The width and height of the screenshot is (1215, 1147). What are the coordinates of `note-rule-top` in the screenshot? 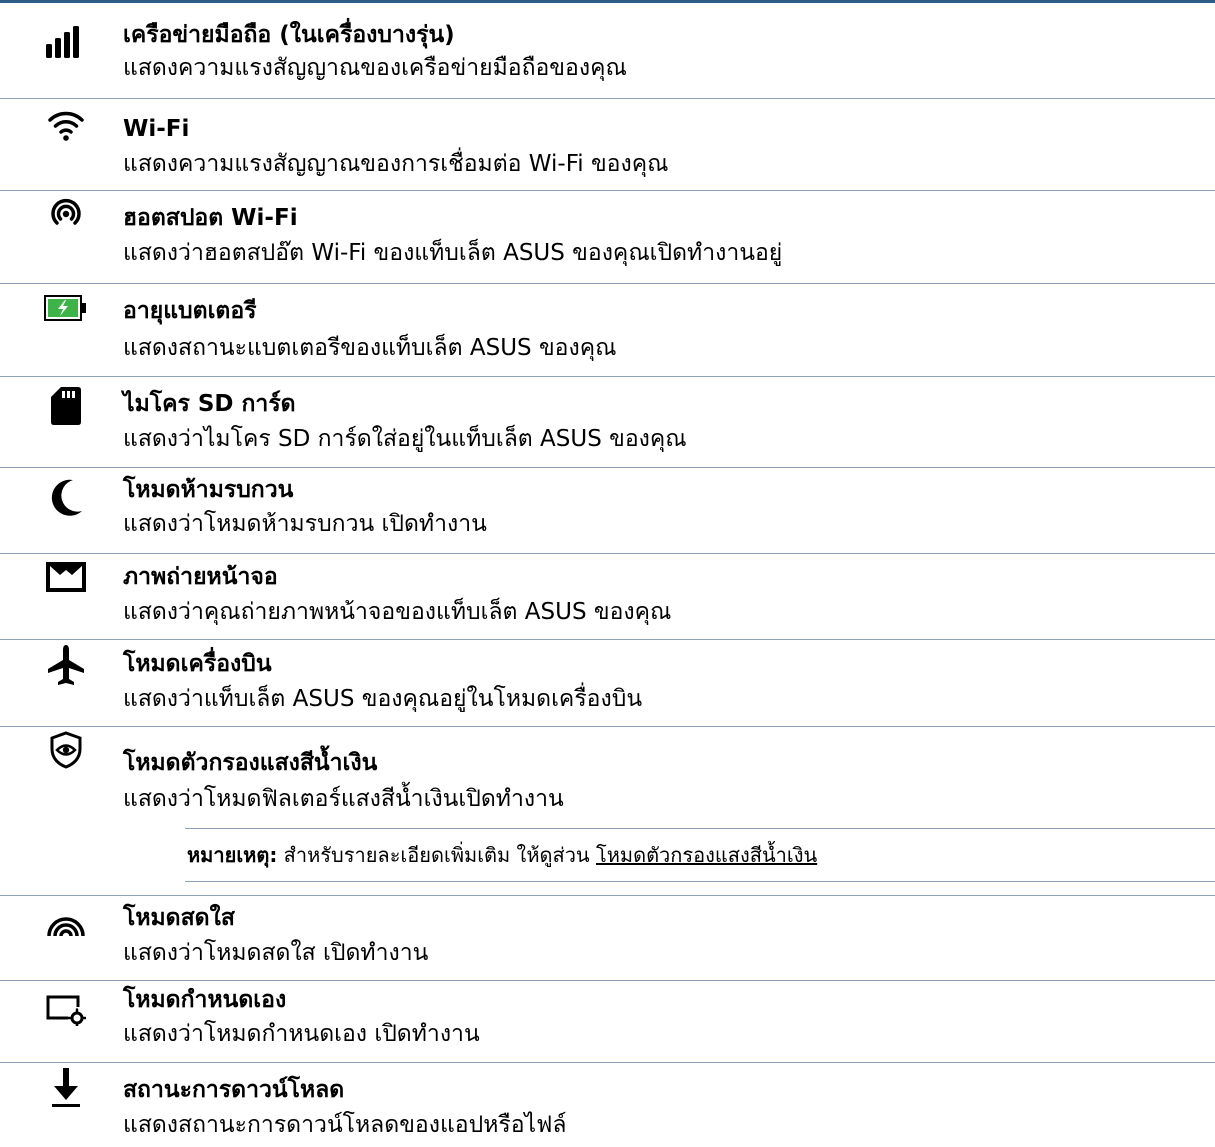 It's located at (700, 828).